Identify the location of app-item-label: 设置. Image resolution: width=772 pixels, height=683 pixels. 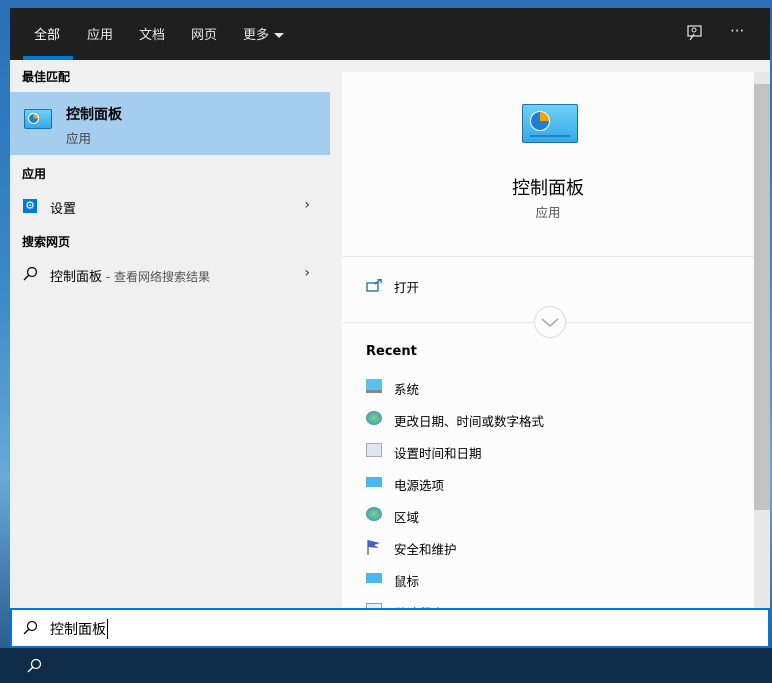
(63, 209).